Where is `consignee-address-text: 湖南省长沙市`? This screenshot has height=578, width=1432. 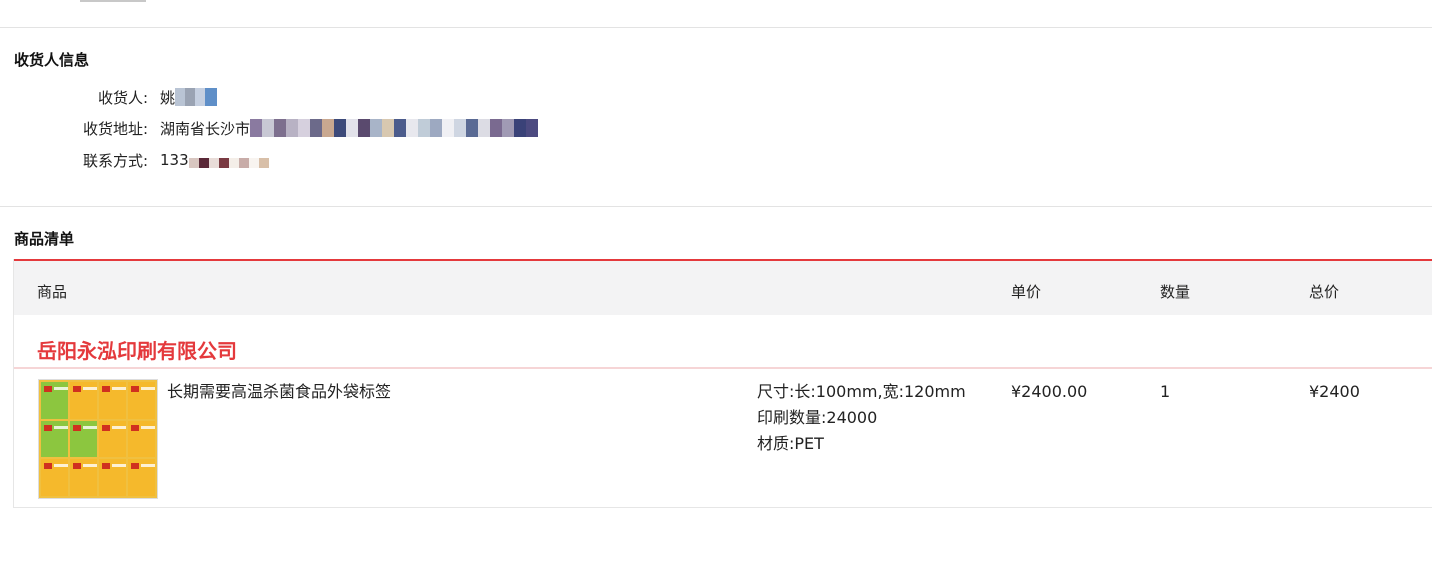 consignee-address-text: 湖南省长沙市 is located at coordinates (205, 128).